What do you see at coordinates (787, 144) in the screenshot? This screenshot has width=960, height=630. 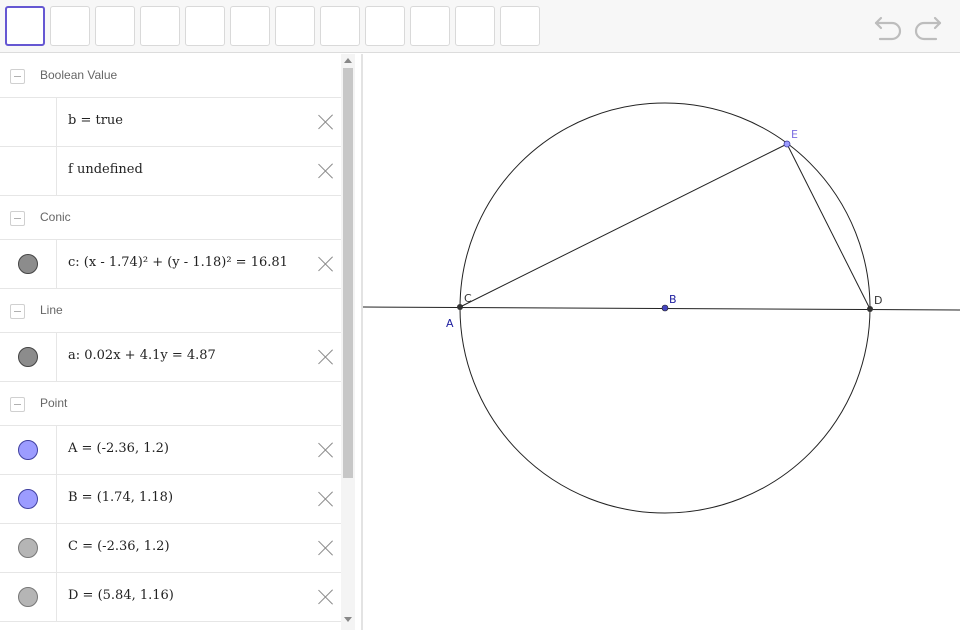 I see `point-E` at bounding box center [787, 144].